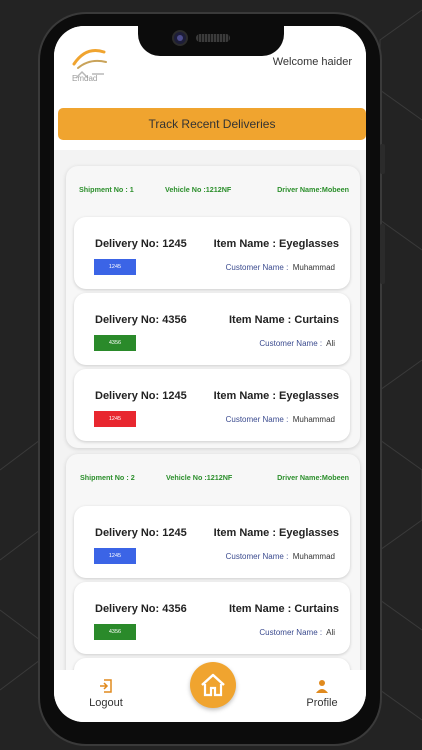 The width and height of the screenshot is (422, 750). What do you see at coordinates (106, 693) in the screenshot?
I see `logout-nav-item: Logout` at bounding box center [106, 693].